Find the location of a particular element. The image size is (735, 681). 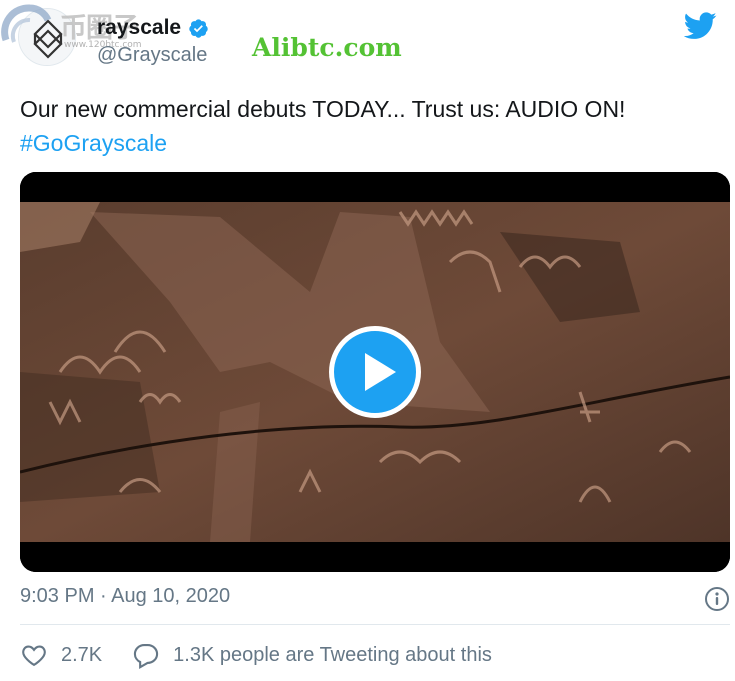

comment-bubble-icon is located at coordinates (146, 656).